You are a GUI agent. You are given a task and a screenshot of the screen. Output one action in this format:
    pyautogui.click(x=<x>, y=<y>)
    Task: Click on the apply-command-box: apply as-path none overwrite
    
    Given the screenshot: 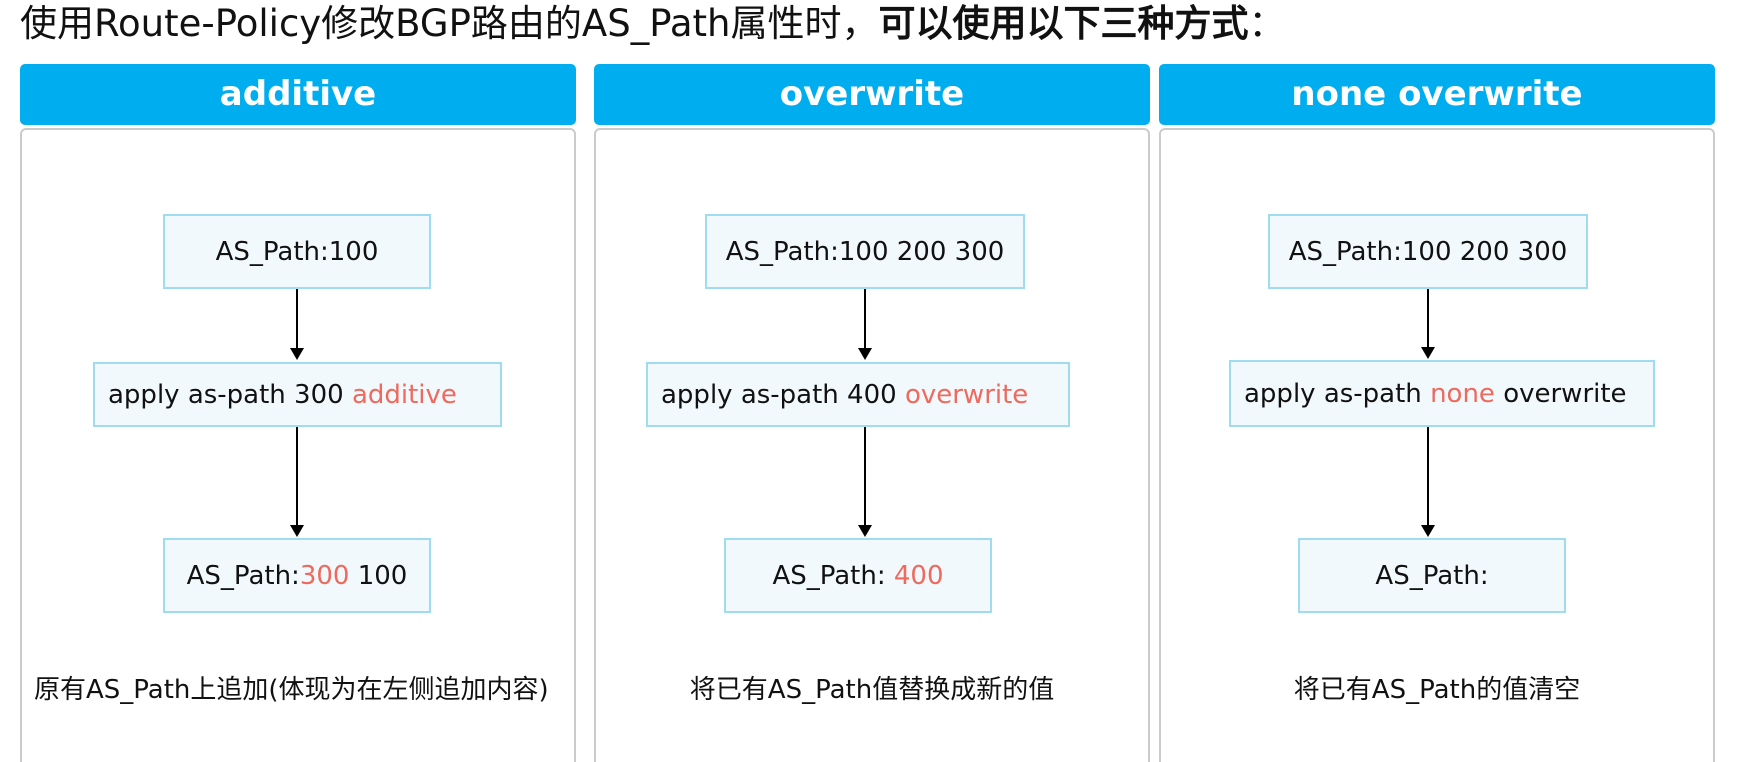 What is the action you would take?
    pyautogui.click(x=1442, y=393)
    